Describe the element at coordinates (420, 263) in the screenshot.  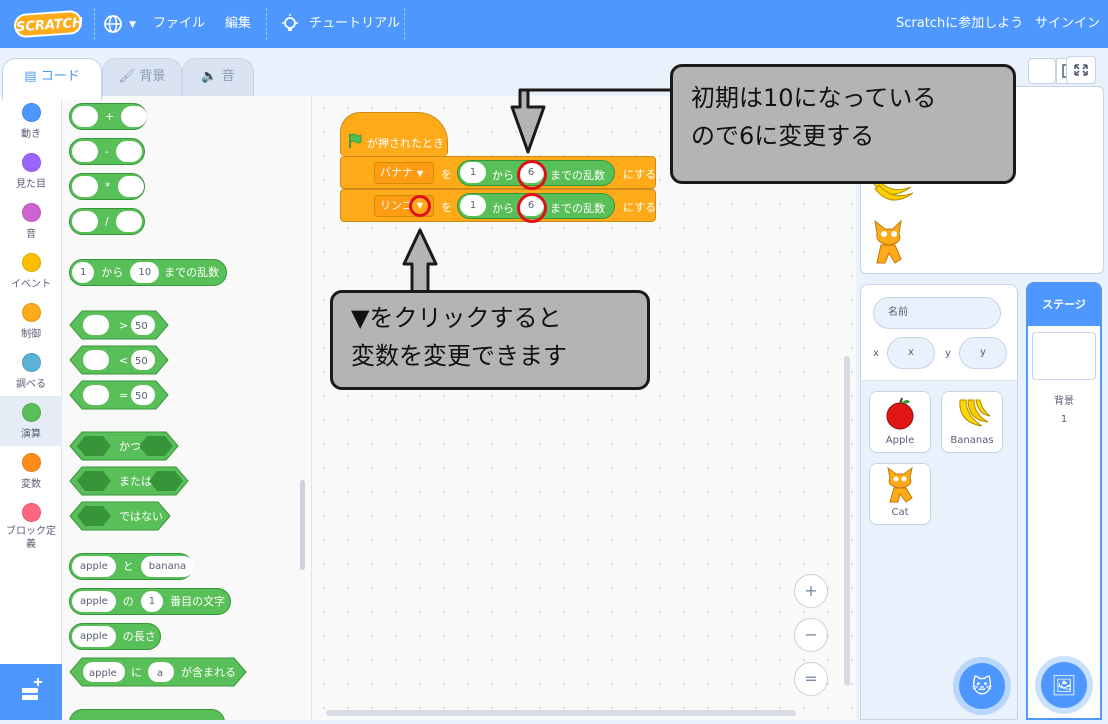
I see `arrow-up-icon` at that location.